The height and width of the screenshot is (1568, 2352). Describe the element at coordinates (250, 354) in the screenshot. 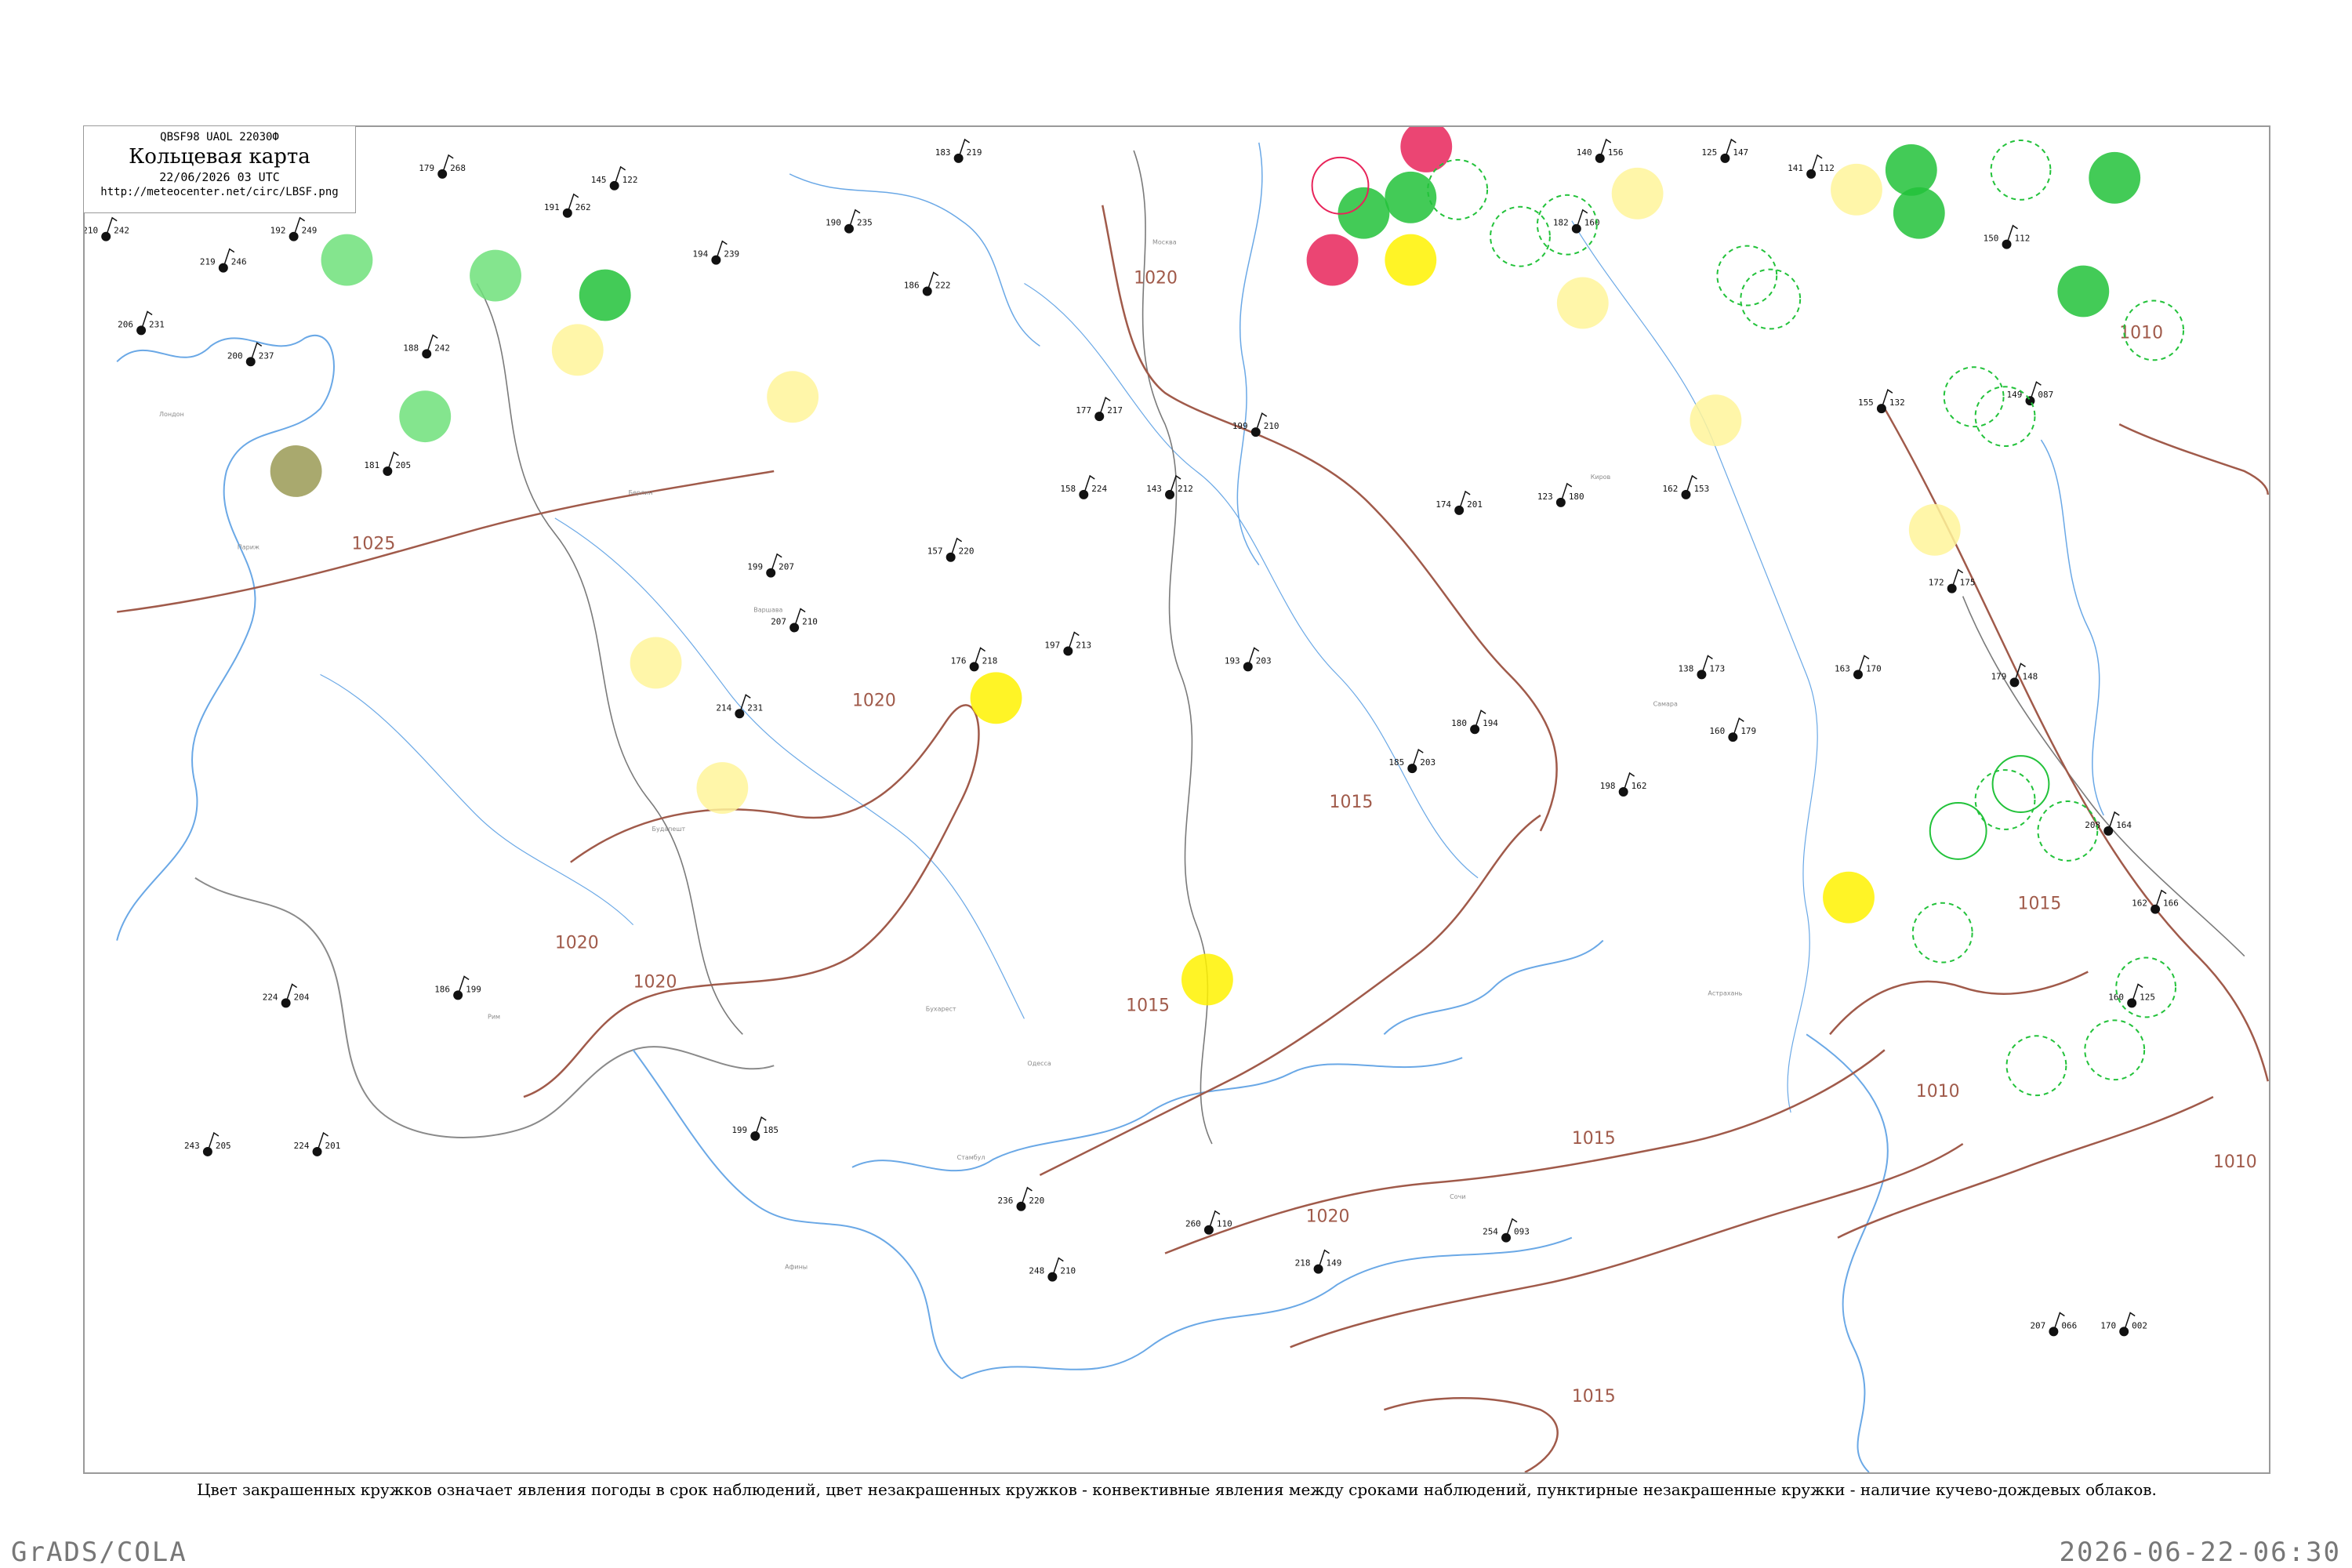

I see `station-plot: 200 237` at that location.